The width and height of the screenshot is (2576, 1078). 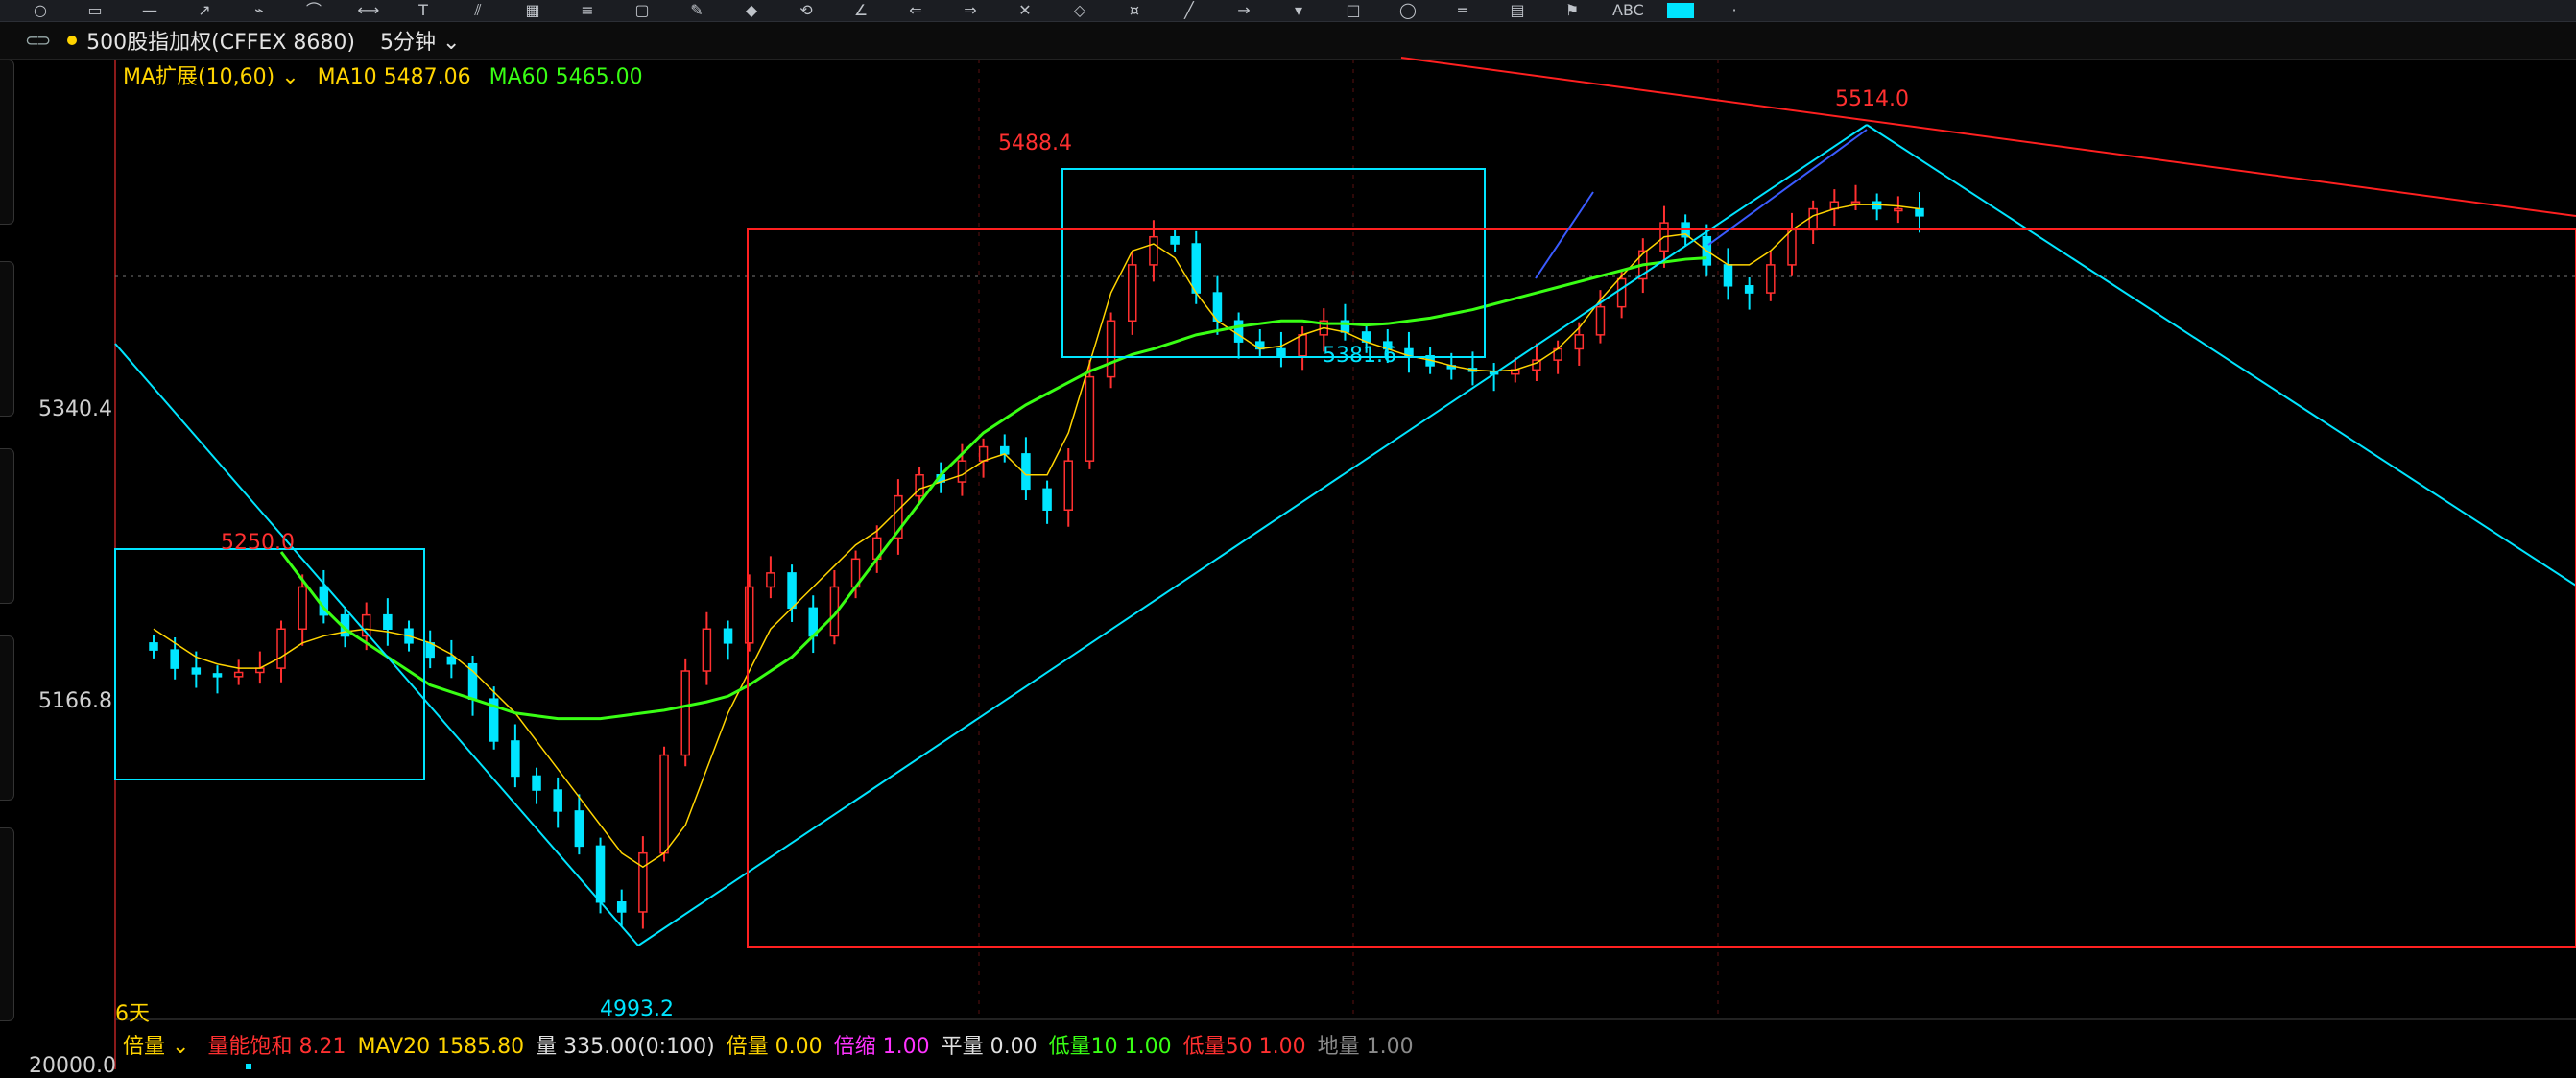 I want to click on volume-legend-item: 量 335.00(0:100), so click(x=625, y=1047).